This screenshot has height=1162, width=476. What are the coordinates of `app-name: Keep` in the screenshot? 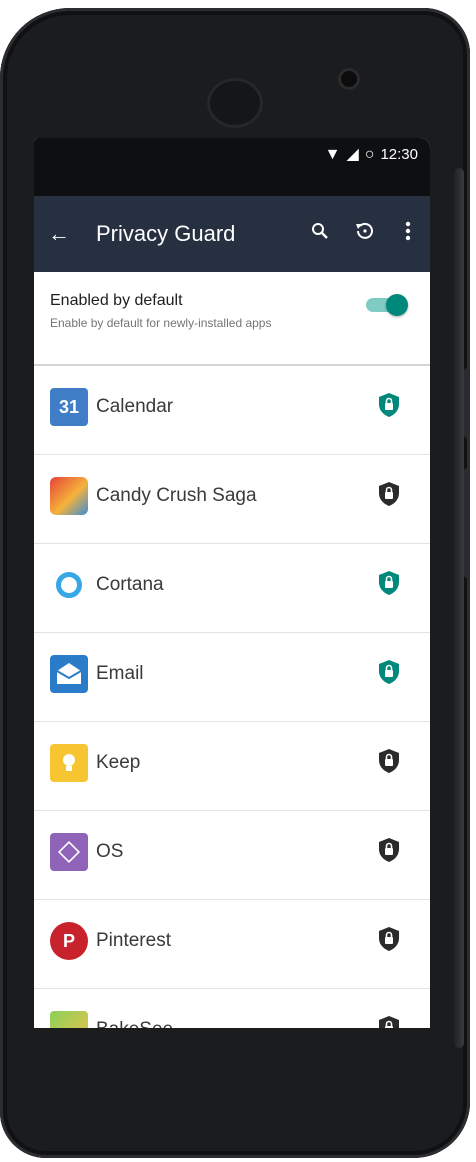 It's located at (118, 762).